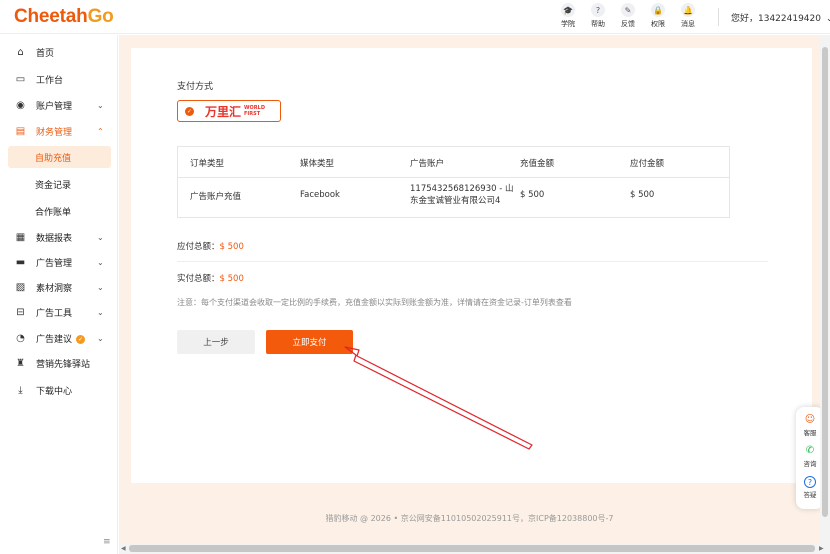 The image size is (830, 554). Describe the element at coordinates (20, 237) in the screenshot. I see `report-icon: ▦` at that location.